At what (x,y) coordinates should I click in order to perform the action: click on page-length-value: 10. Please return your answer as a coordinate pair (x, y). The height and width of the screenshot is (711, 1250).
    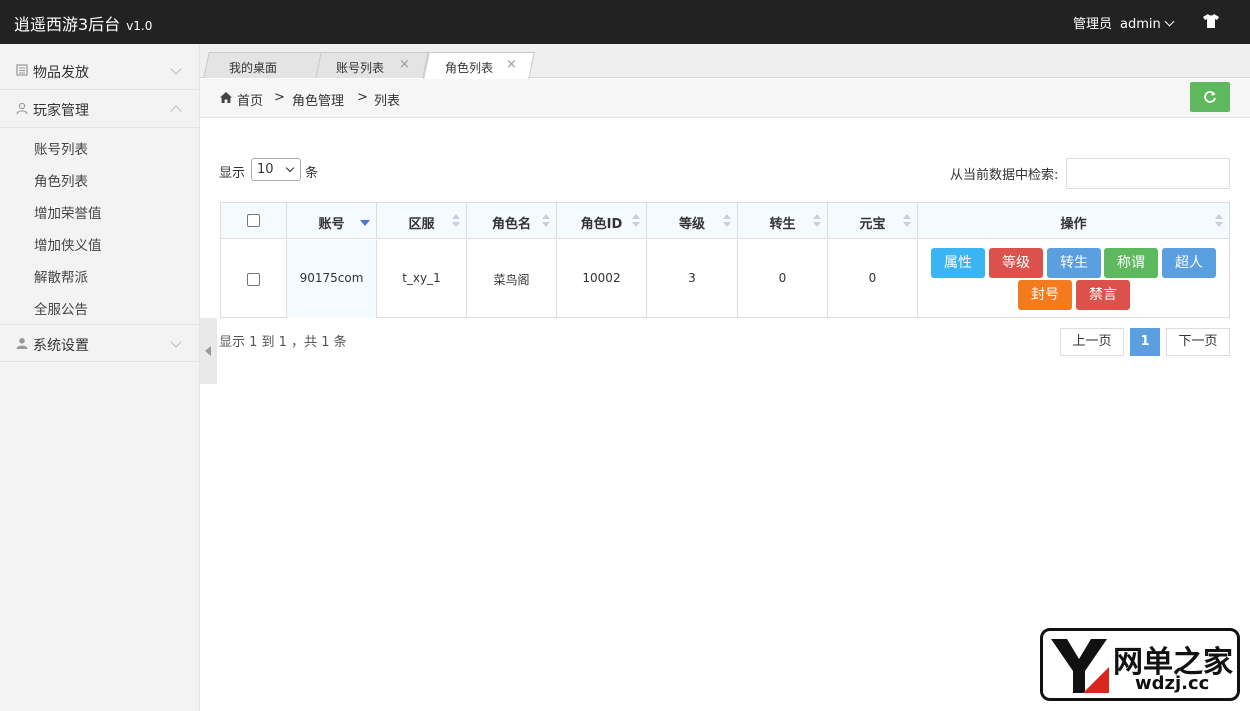
    Looking at the image, I should click on (265, 169).